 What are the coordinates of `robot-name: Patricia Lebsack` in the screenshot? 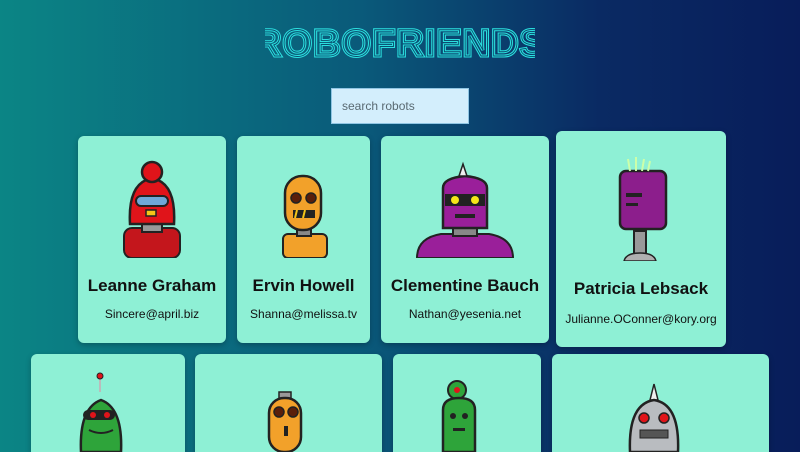 It's located at (641, 288).